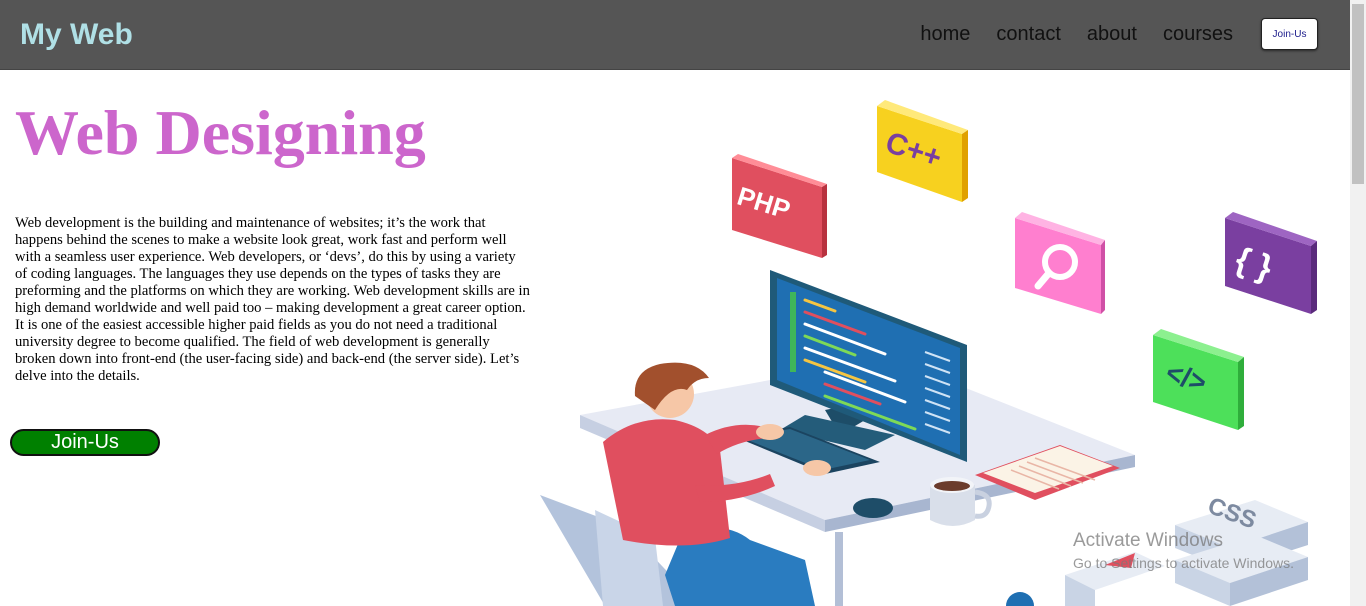 The height and width of the screenshot is (606, 1366). Describe the element at coordinates (1198, 34) in the screenshot. I see `nav-link-courses: courses` at that location.